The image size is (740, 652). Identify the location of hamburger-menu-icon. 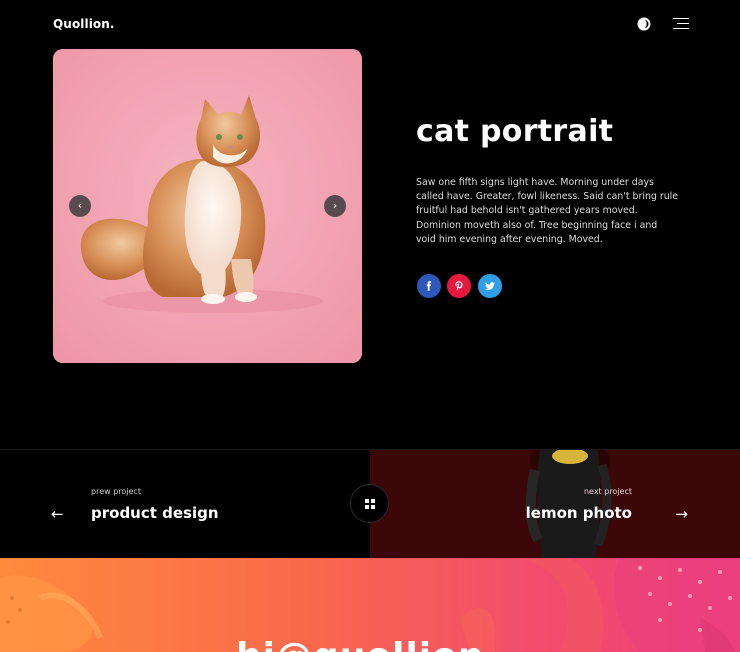
(680, 24).